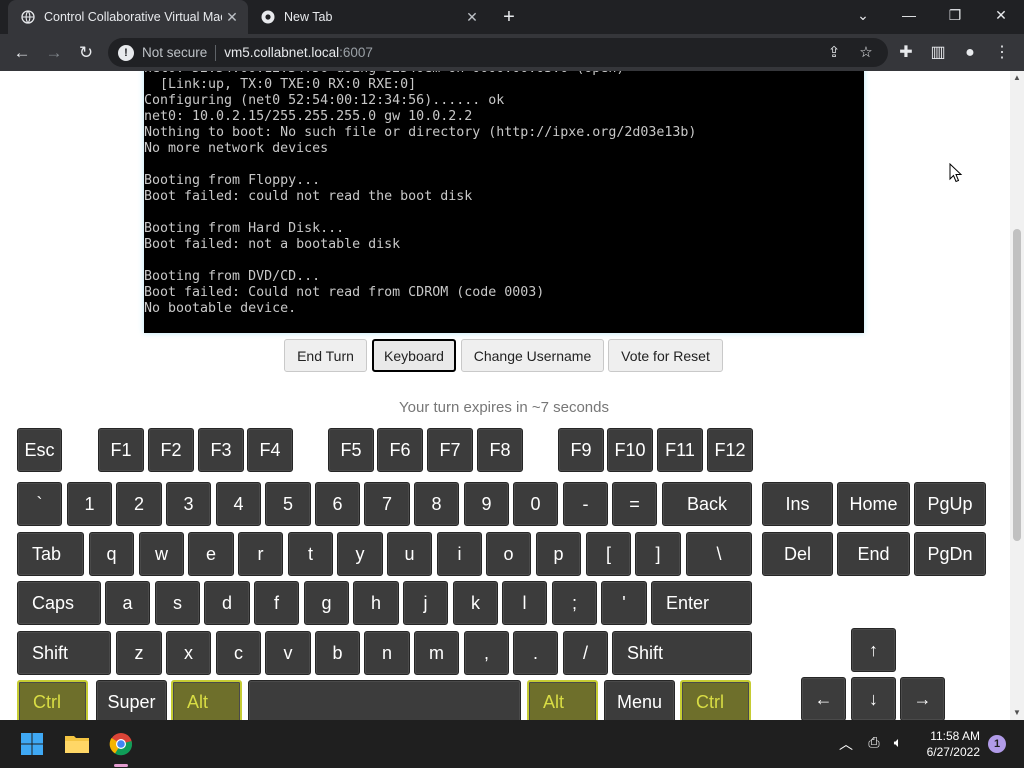 This screenshot has height=768, width=1024. What do you see at coordinates (227, 603) in the screenshot?
I see `key-d: d` at bounding box center [227, 603].